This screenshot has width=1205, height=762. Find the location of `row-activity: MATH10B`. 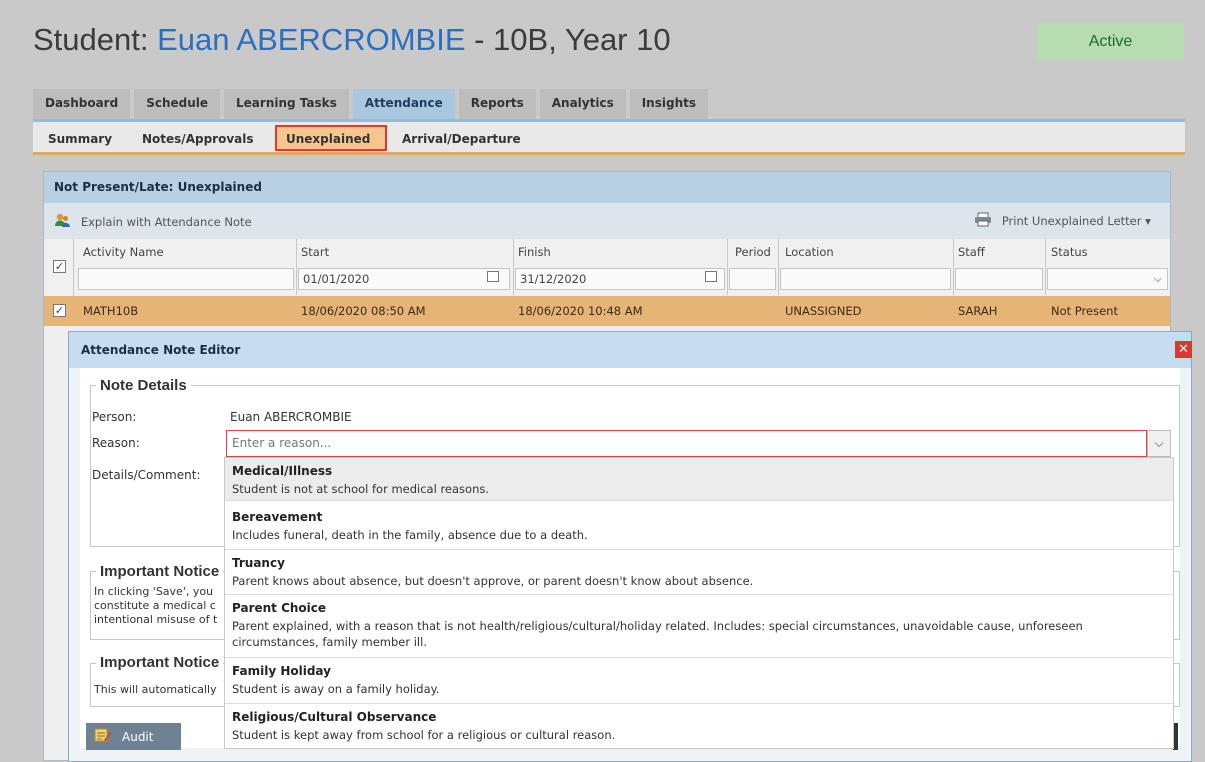

row-activity: MATH10B is located at coordinates (111, 311).